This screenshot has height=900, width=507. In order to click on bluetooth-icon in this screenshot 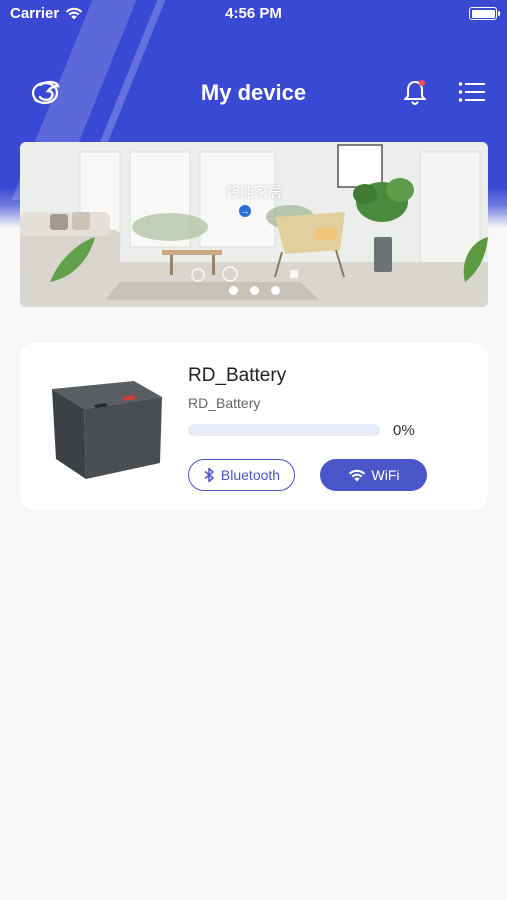, I will do `click(209, 475)`.